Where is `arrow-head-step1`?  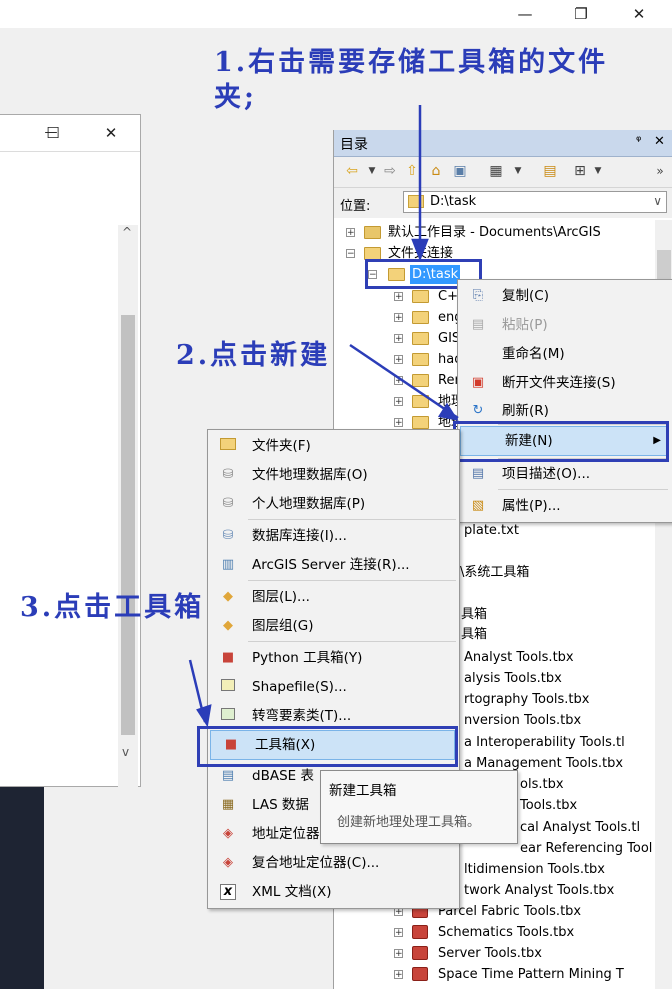 arrow-head-step1 is located at coordinates (420, 250).